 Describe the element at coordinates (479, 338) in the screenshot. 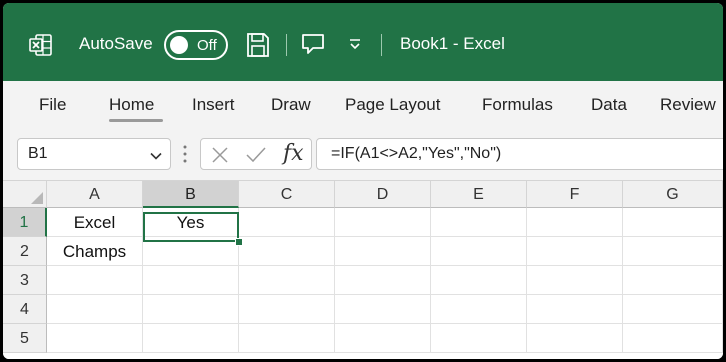

I see `cell-e5` at that location.